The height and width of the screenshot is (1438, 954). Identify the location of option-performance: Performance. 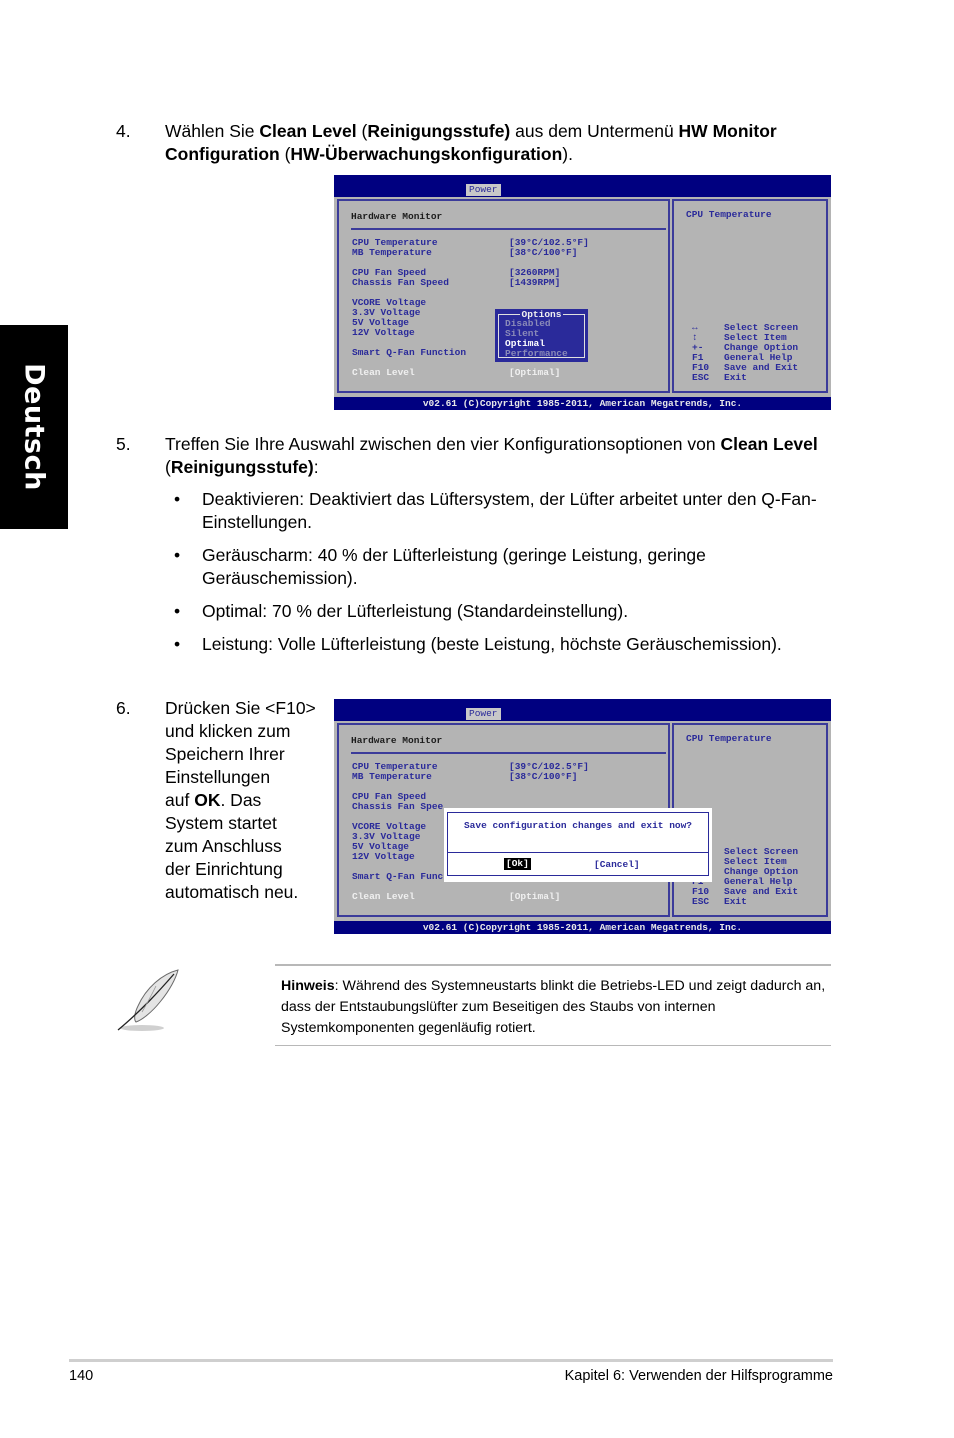
(536, 354).